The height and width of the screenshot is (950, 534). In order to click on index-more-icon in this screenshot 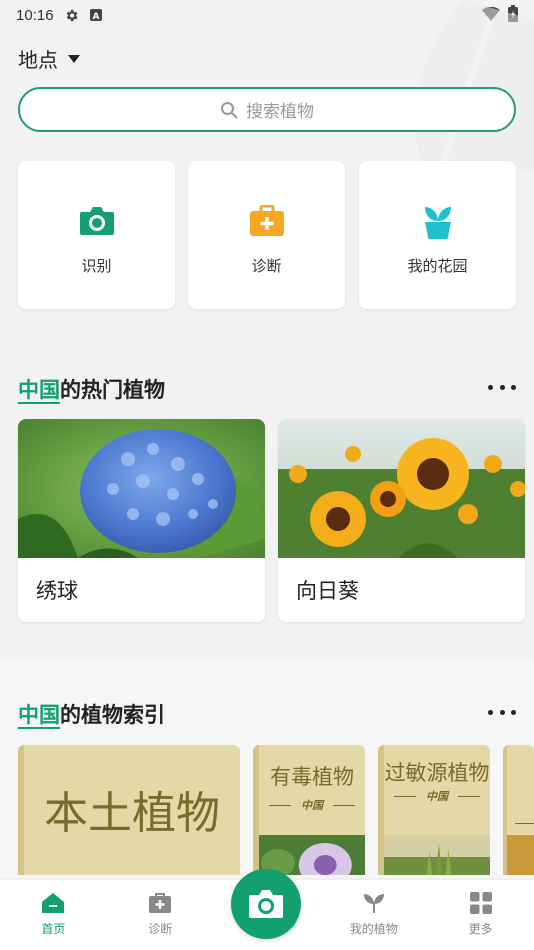, I will do `click(502, 712)`.